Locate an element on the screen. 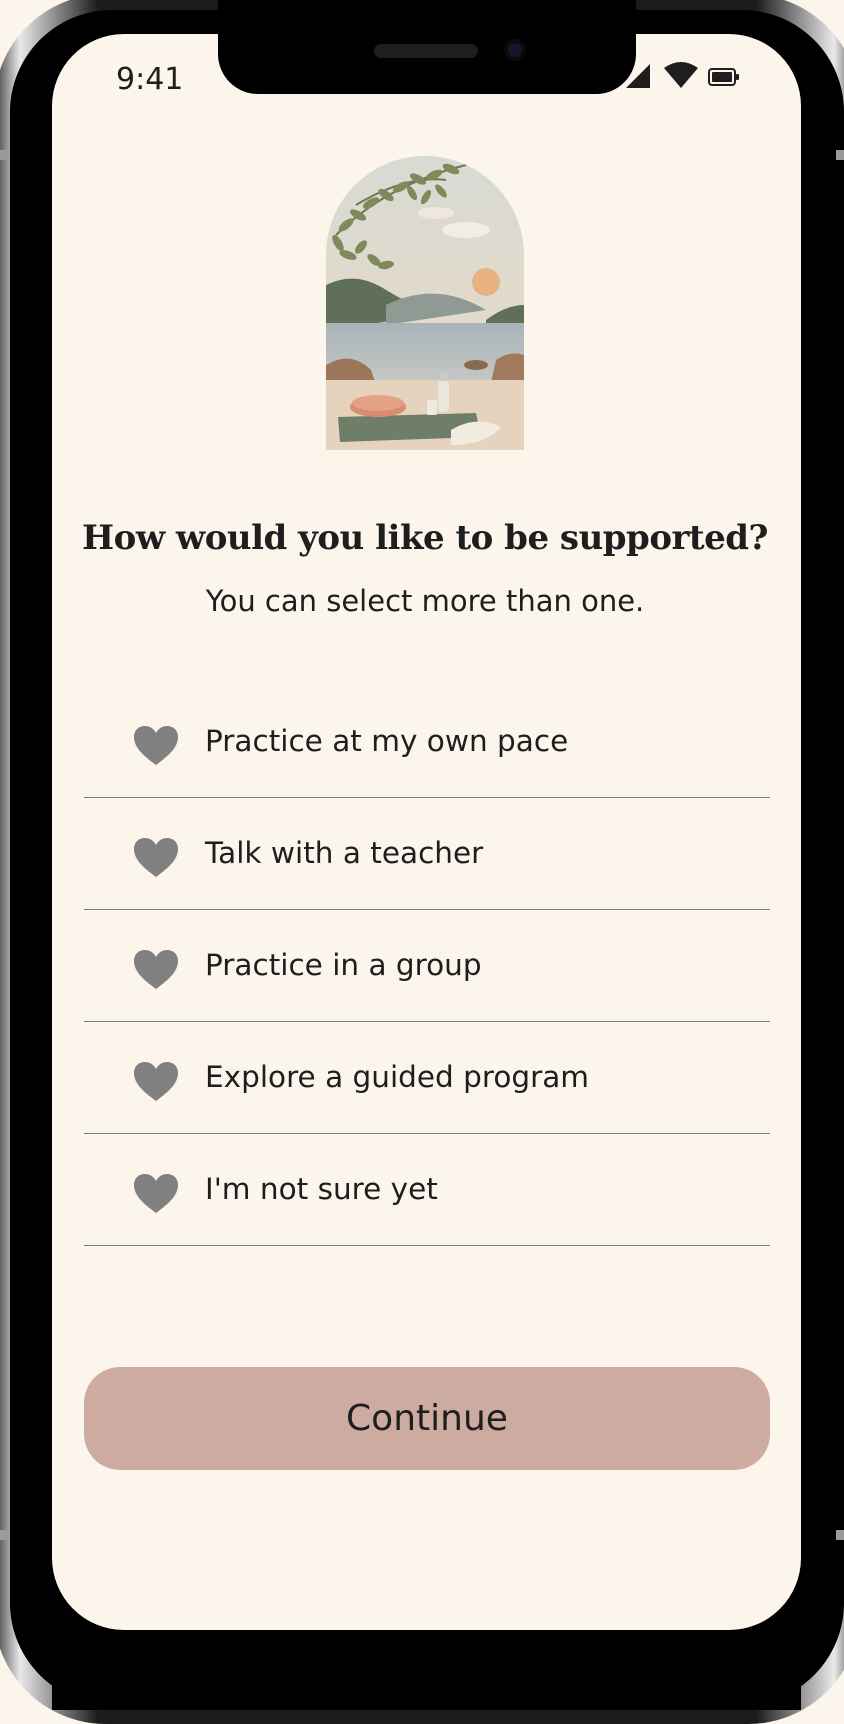 The width and height of the screenshot is (844, 1724). option-label: Explore a guided program is located at coordinates (397, 1077).